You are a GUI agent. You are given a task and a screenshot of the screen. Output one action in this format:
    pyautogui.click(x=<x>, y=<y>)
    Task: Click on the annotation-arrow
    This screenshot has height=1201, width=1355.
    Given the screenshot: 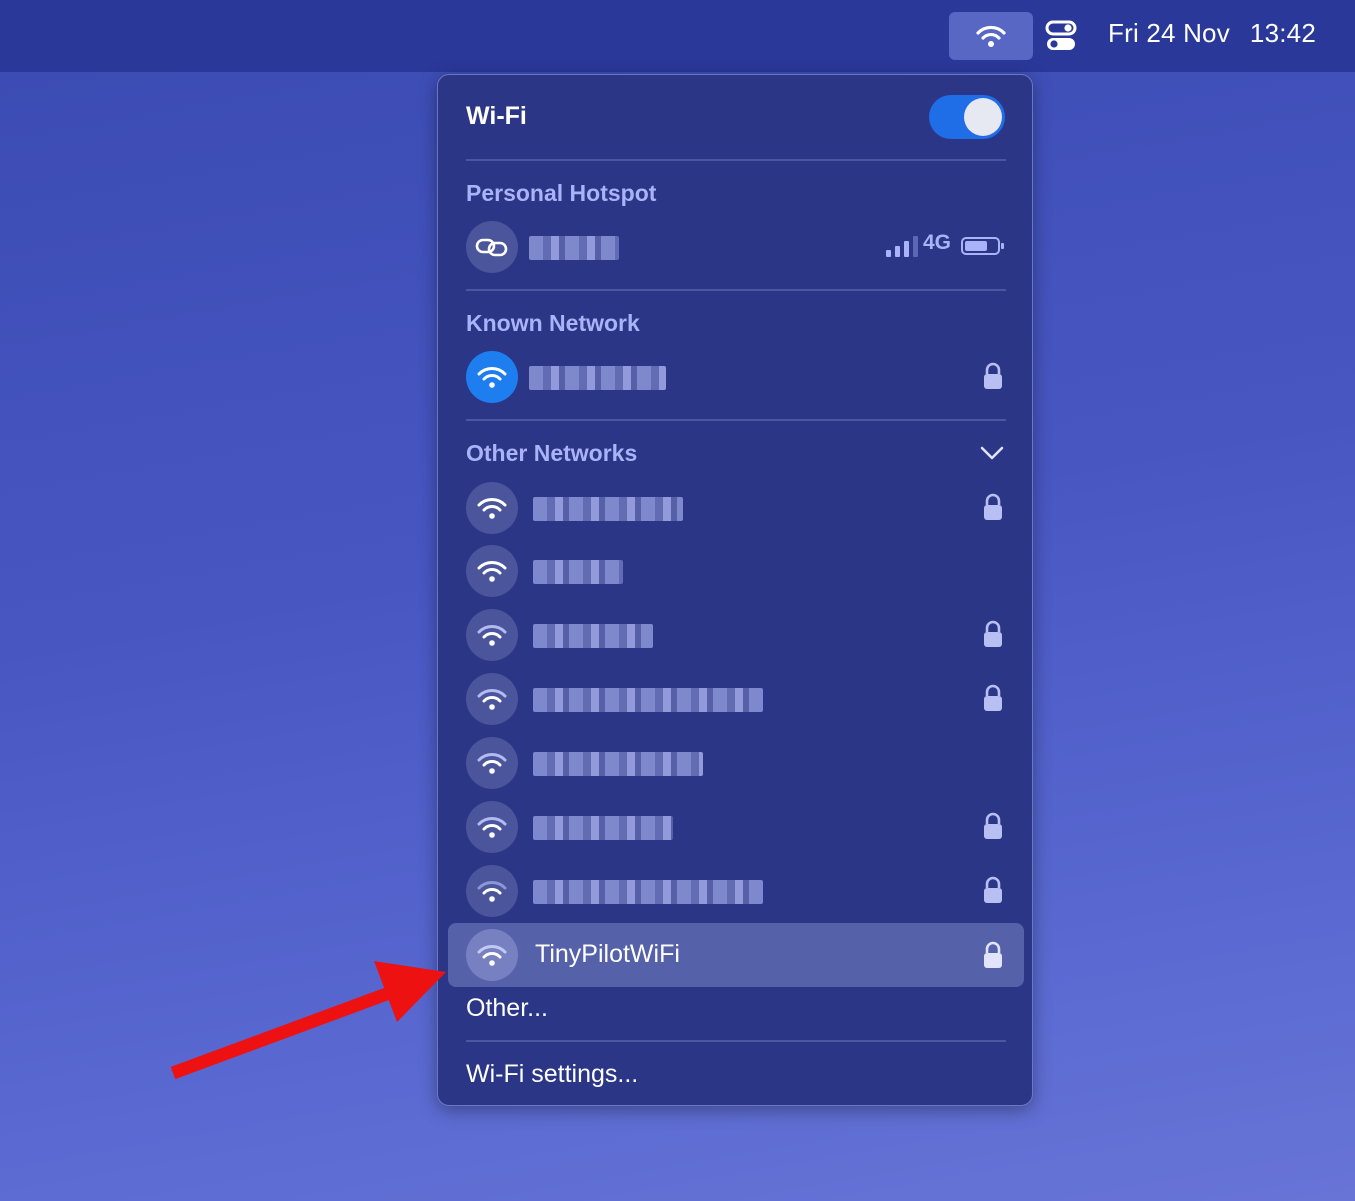 What is the action you would take?
    pyautogui.click(x=308, y=1020)
    